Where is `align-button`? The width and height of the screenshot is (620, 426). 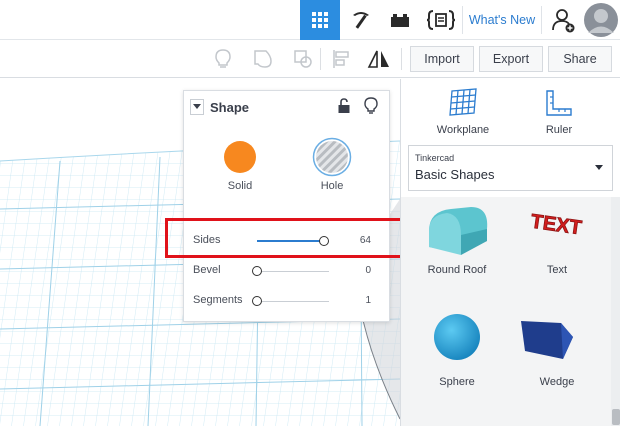 align-button is located at coordinates (341, 59).